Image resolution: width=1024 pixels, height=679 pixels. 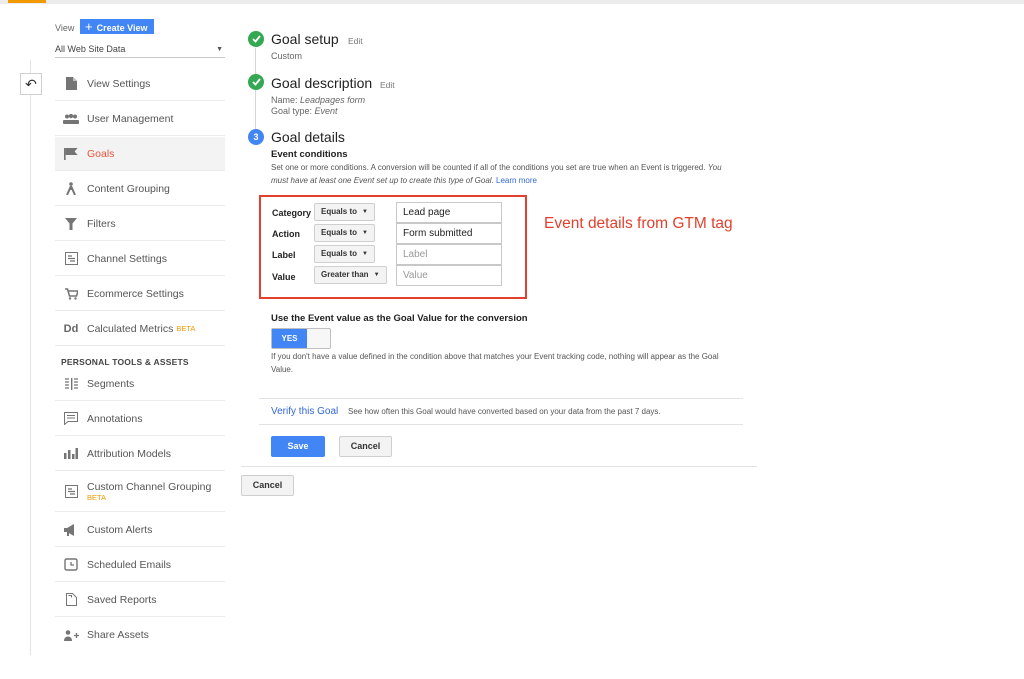 What do you see at coordinates (122, 599) in the screenshot?
I see `sidebar-item-label: Saved Reports` at bounding box center [122, 599].